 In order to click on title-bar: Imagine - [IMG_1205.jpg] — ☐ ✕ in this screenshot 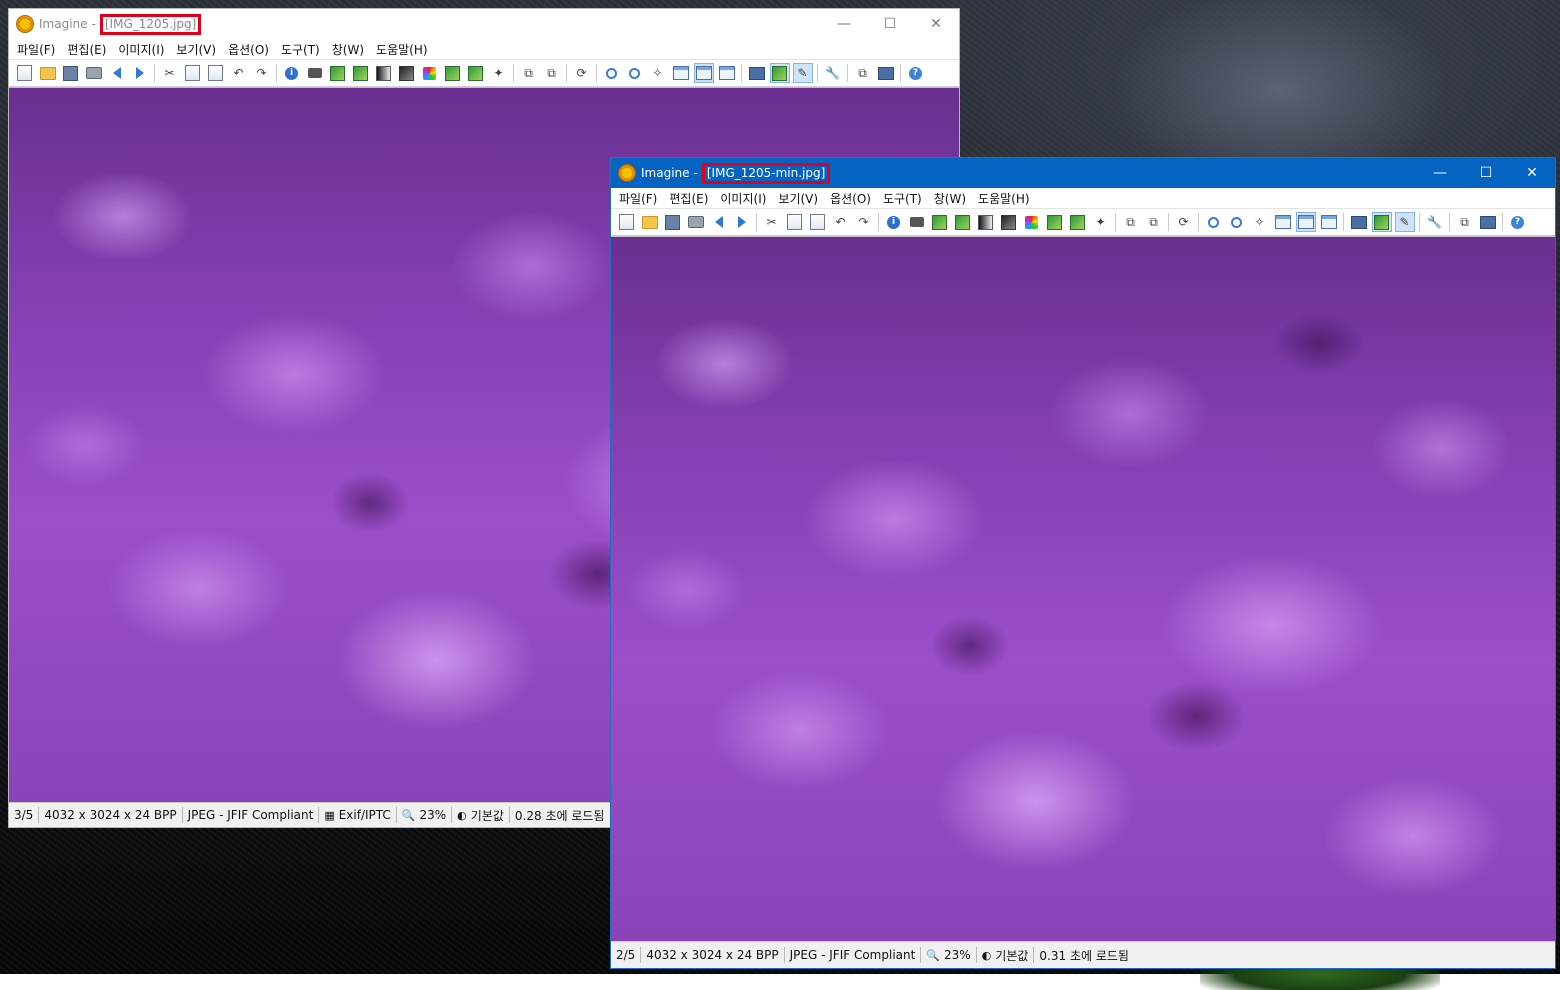, I will do `click(484, 24)`.